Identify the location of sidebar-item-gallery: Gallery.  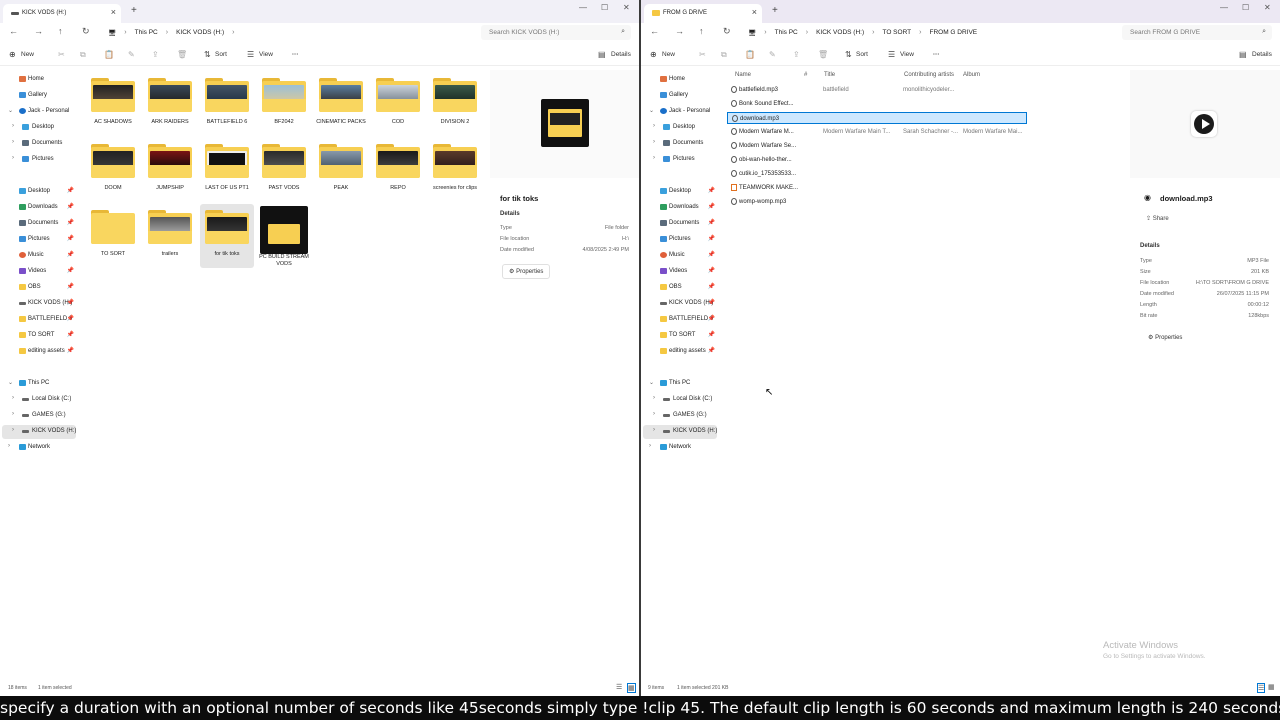
(681, 96).